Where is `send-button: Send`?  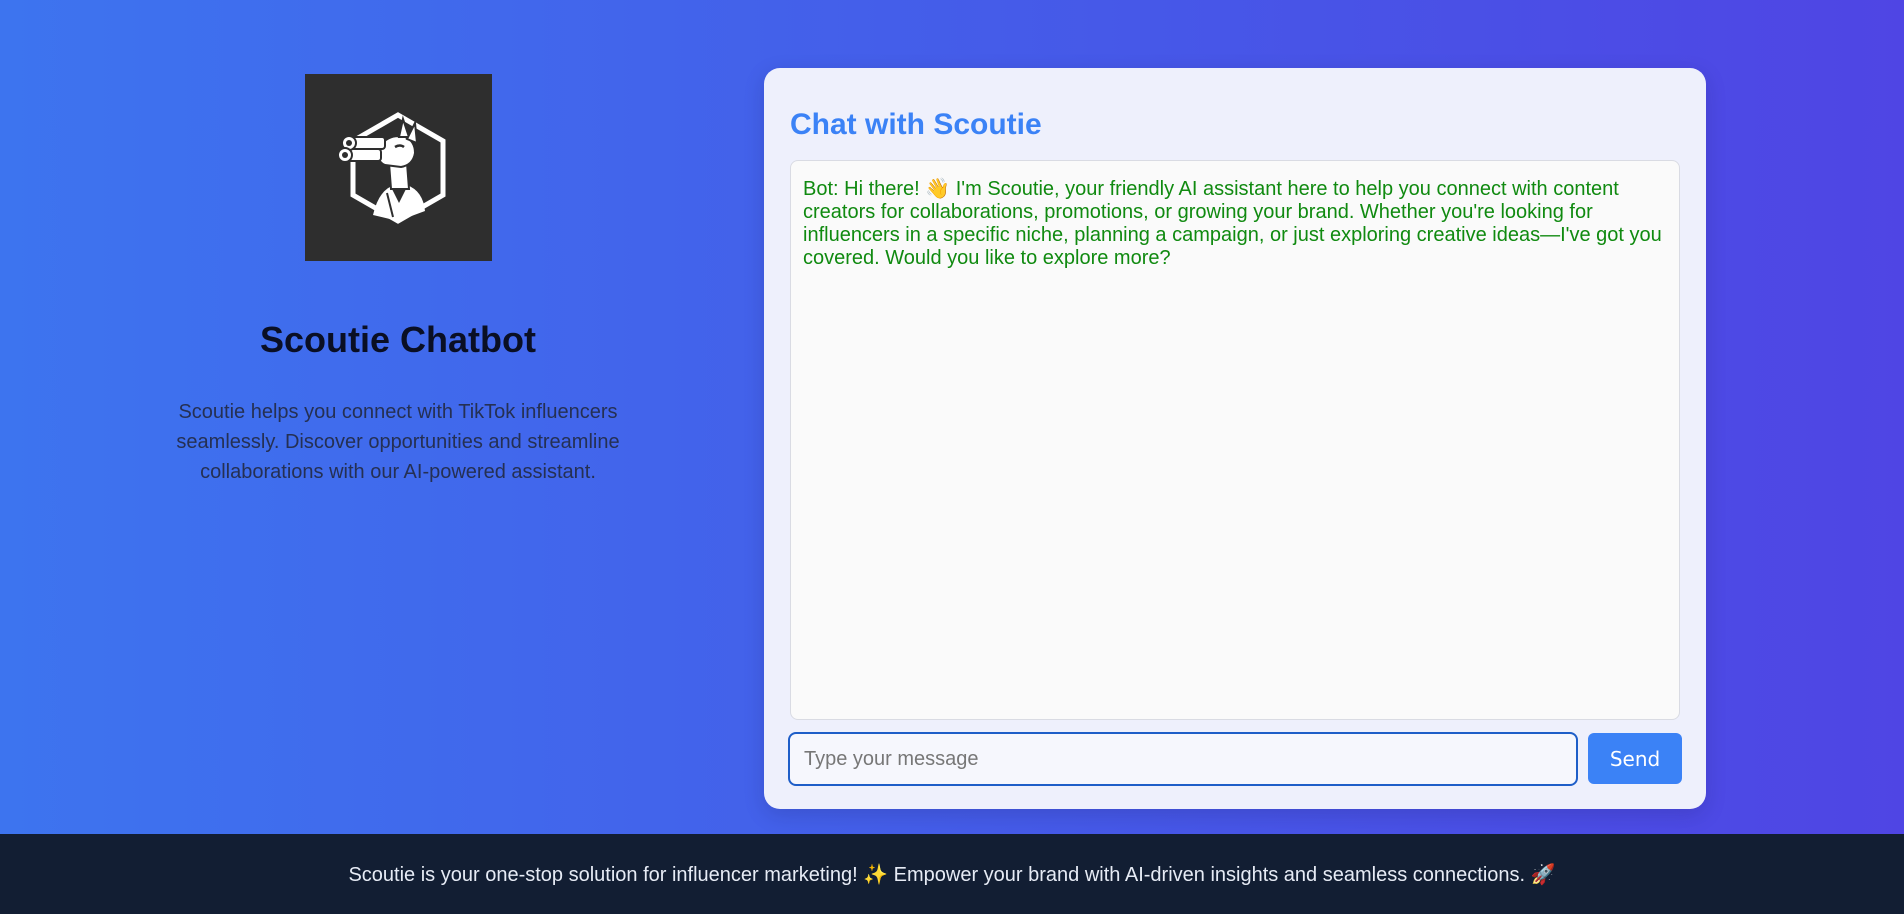 send-button: Send is located at coordinates (1635, 758).